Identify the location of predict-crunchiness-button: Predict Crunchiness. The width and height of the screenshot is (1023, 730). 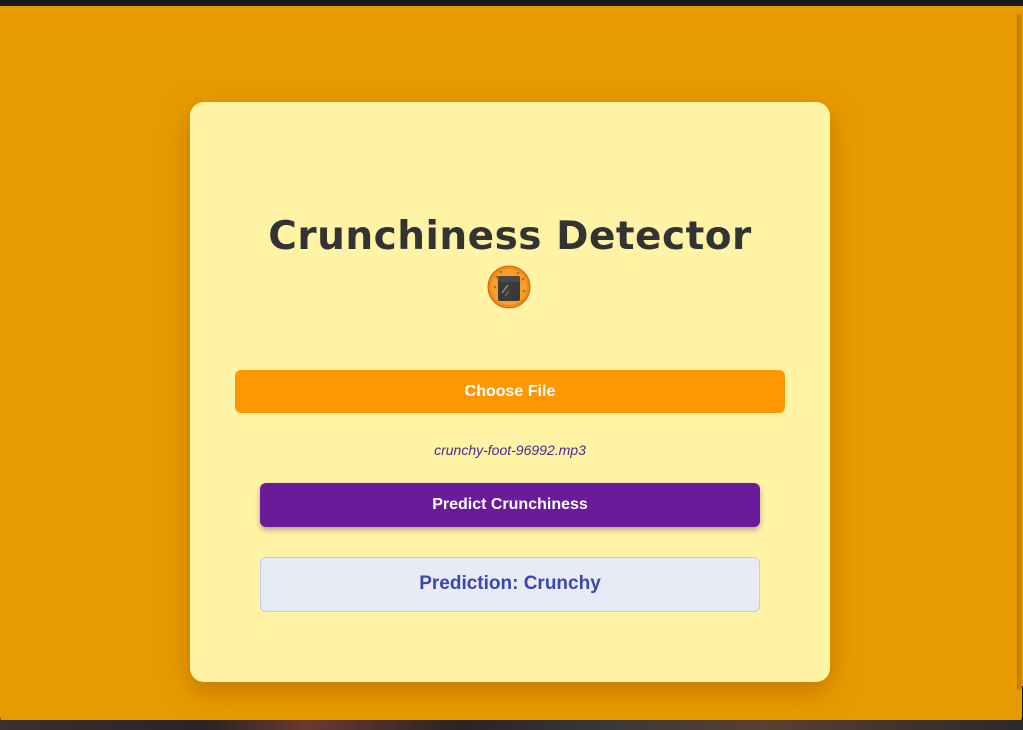
(510, 505).